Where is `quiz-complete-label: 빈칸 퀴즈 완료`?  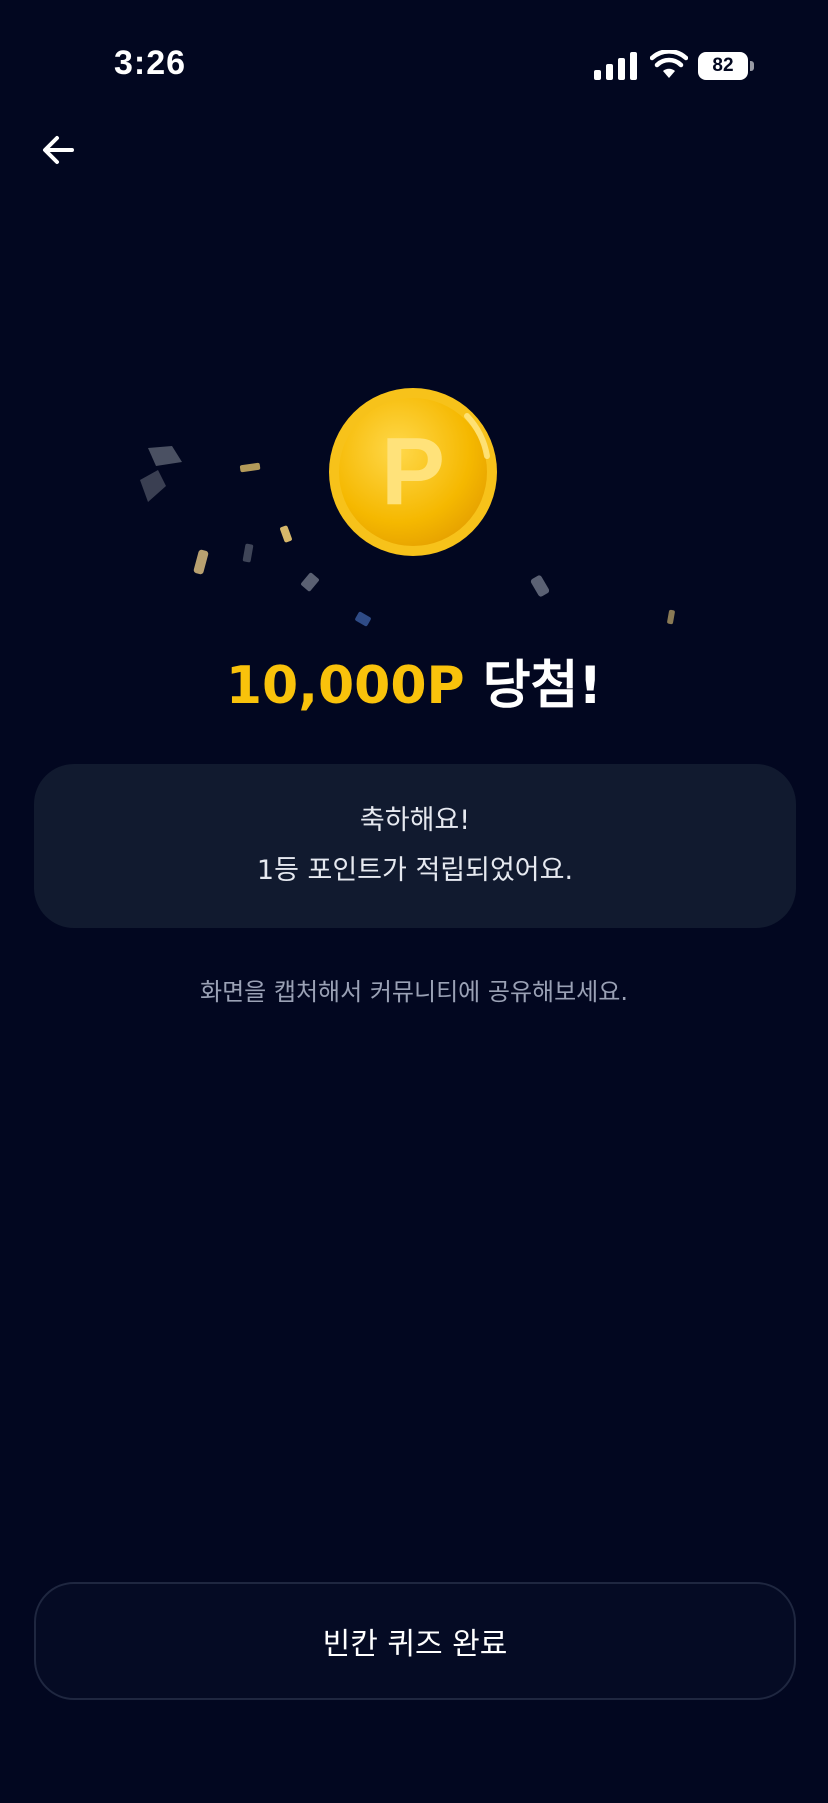 quiz-complete-label: 빈칸 퀴즈 완료 is located at coordinates (415, 1644).